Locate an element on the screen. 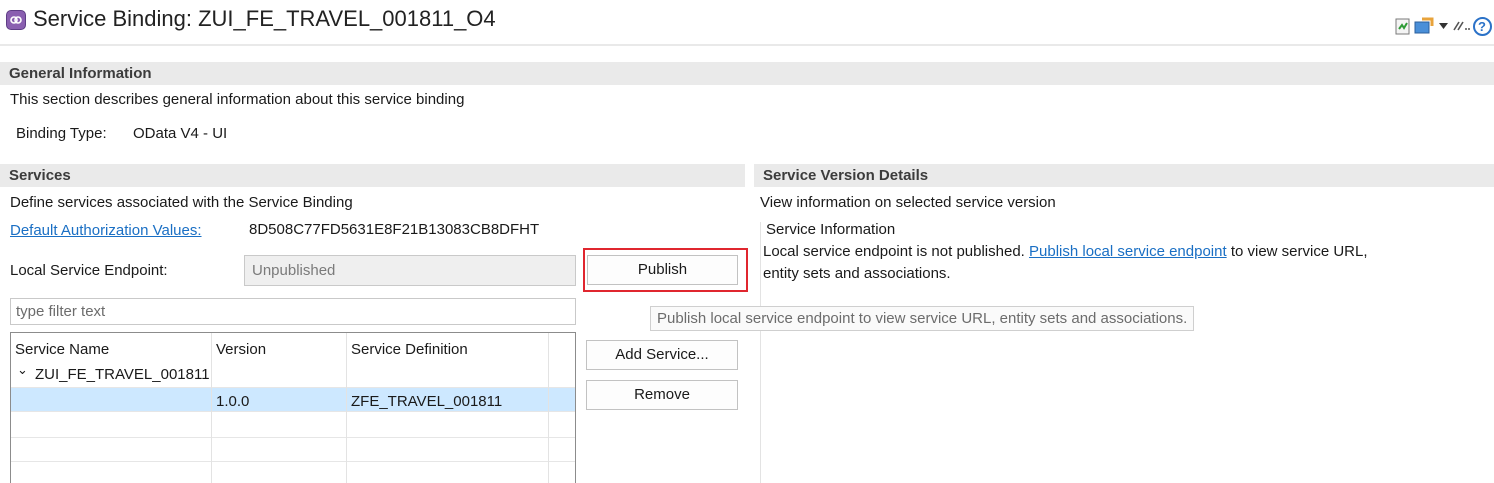  service-information-line2: entity sets and associations. is located at coordinates (857, 273).